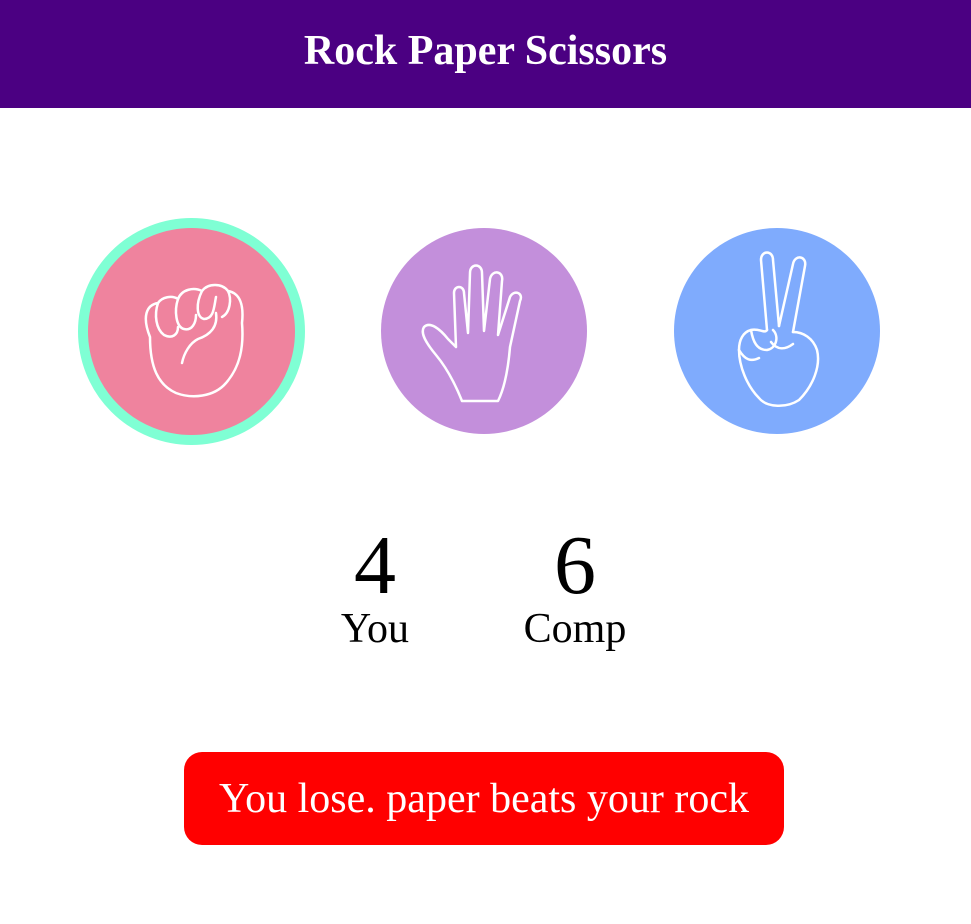  Describe the element at coordinates (375, 629) in the screenshot. I see `user-score-label: You` at that location.